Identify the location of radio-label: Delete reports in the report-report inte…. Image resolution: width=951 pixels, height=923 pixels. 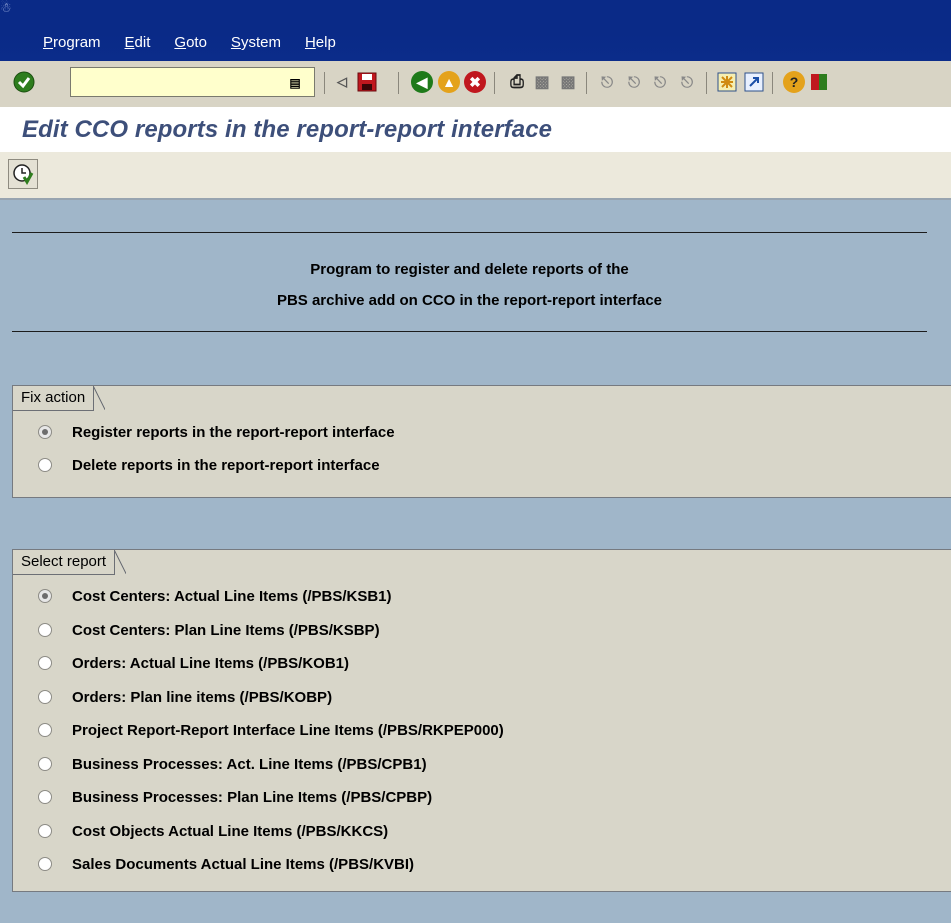
(226, 465).